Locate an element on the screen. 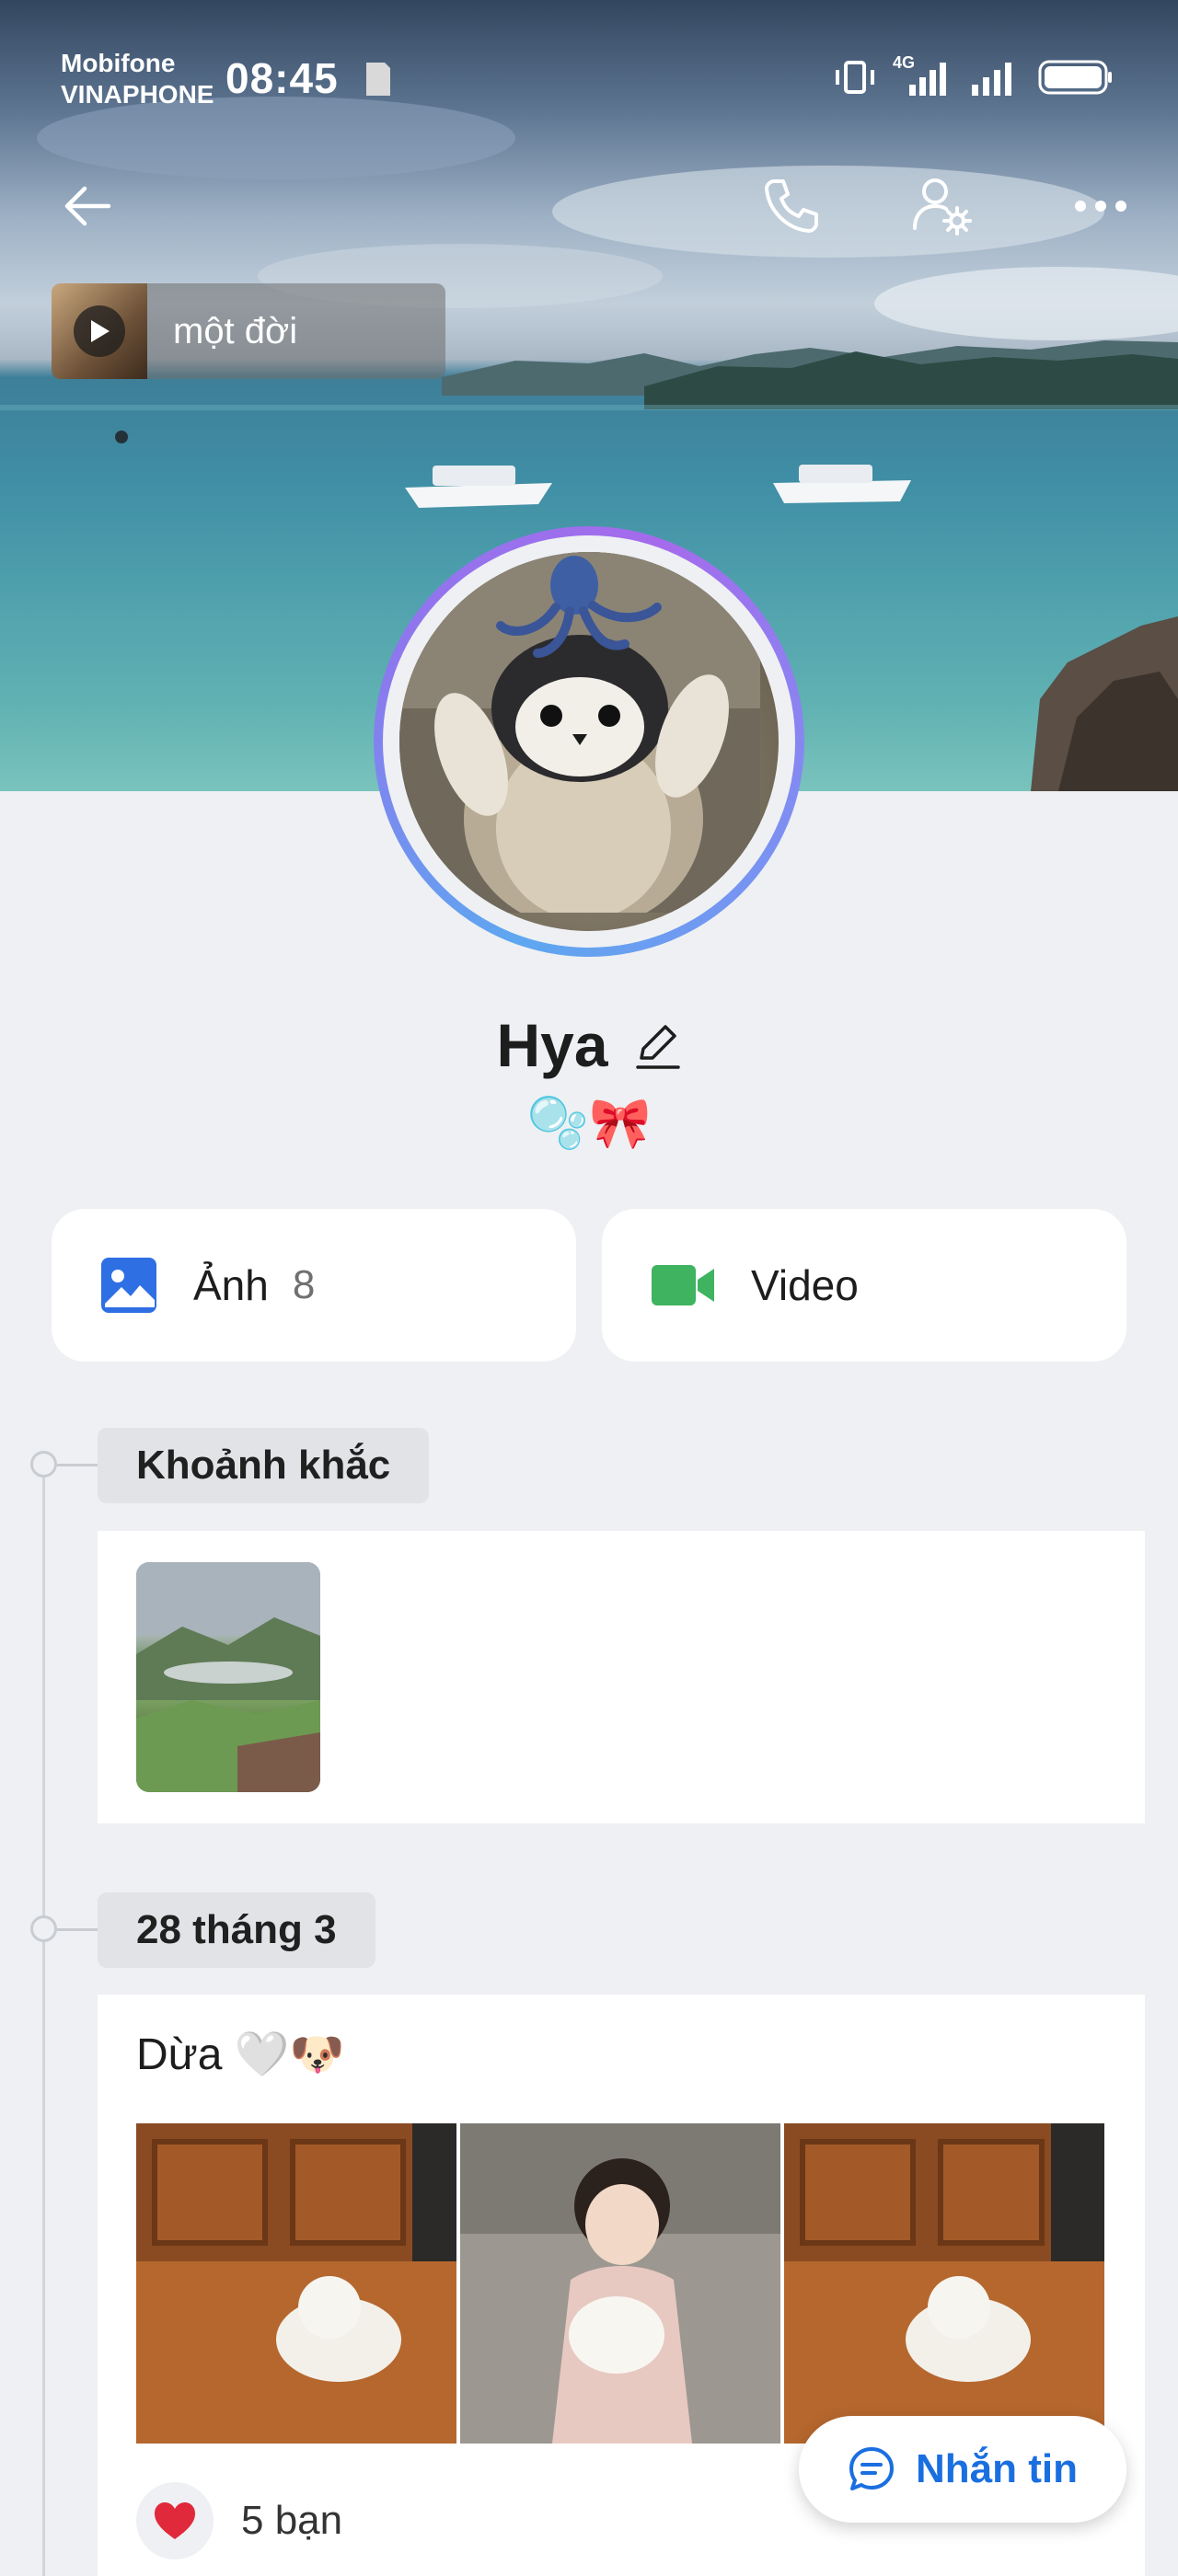  photos-card: Ảnh 8 is located at coordinates (314, 1285).